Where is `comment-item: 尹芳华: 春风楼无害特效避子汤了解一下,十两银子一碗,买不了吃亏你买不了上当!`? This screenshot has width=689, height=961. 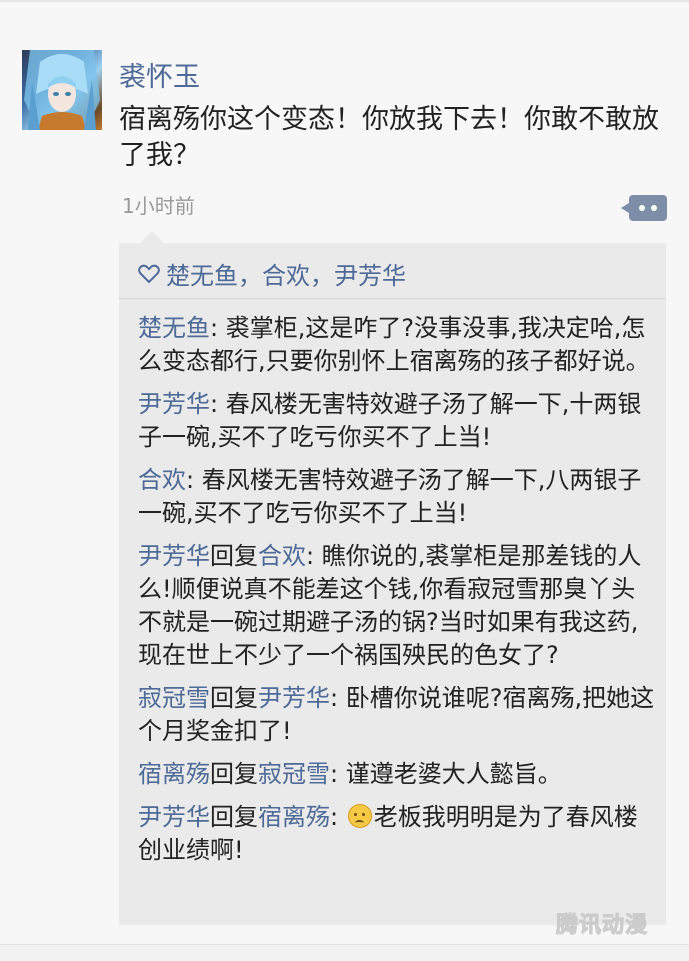 comment-item: 尹芳华: 春风楼无害特效避子汤了解一下,十两银子一碗,买不了吃亏你买不了上当! is located at coordinates (398, 421).